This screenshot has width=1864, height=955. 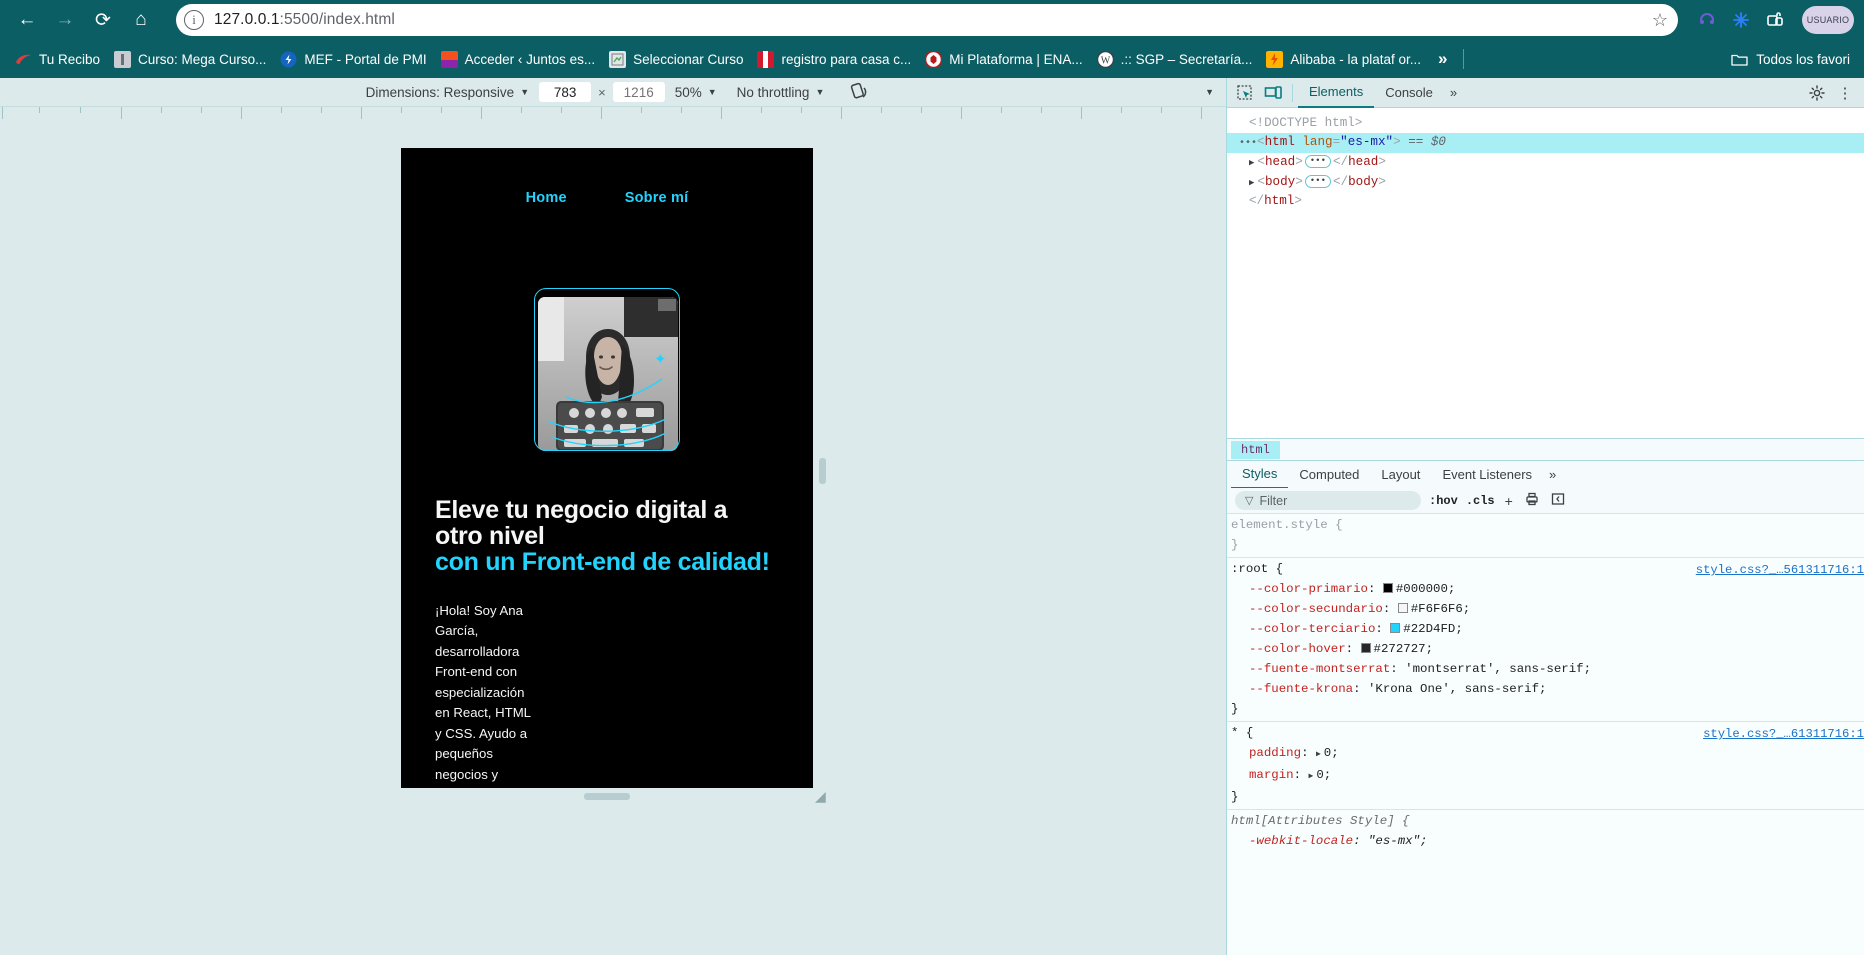 I want to click on gear-icon, so click(x=1817, y=93).